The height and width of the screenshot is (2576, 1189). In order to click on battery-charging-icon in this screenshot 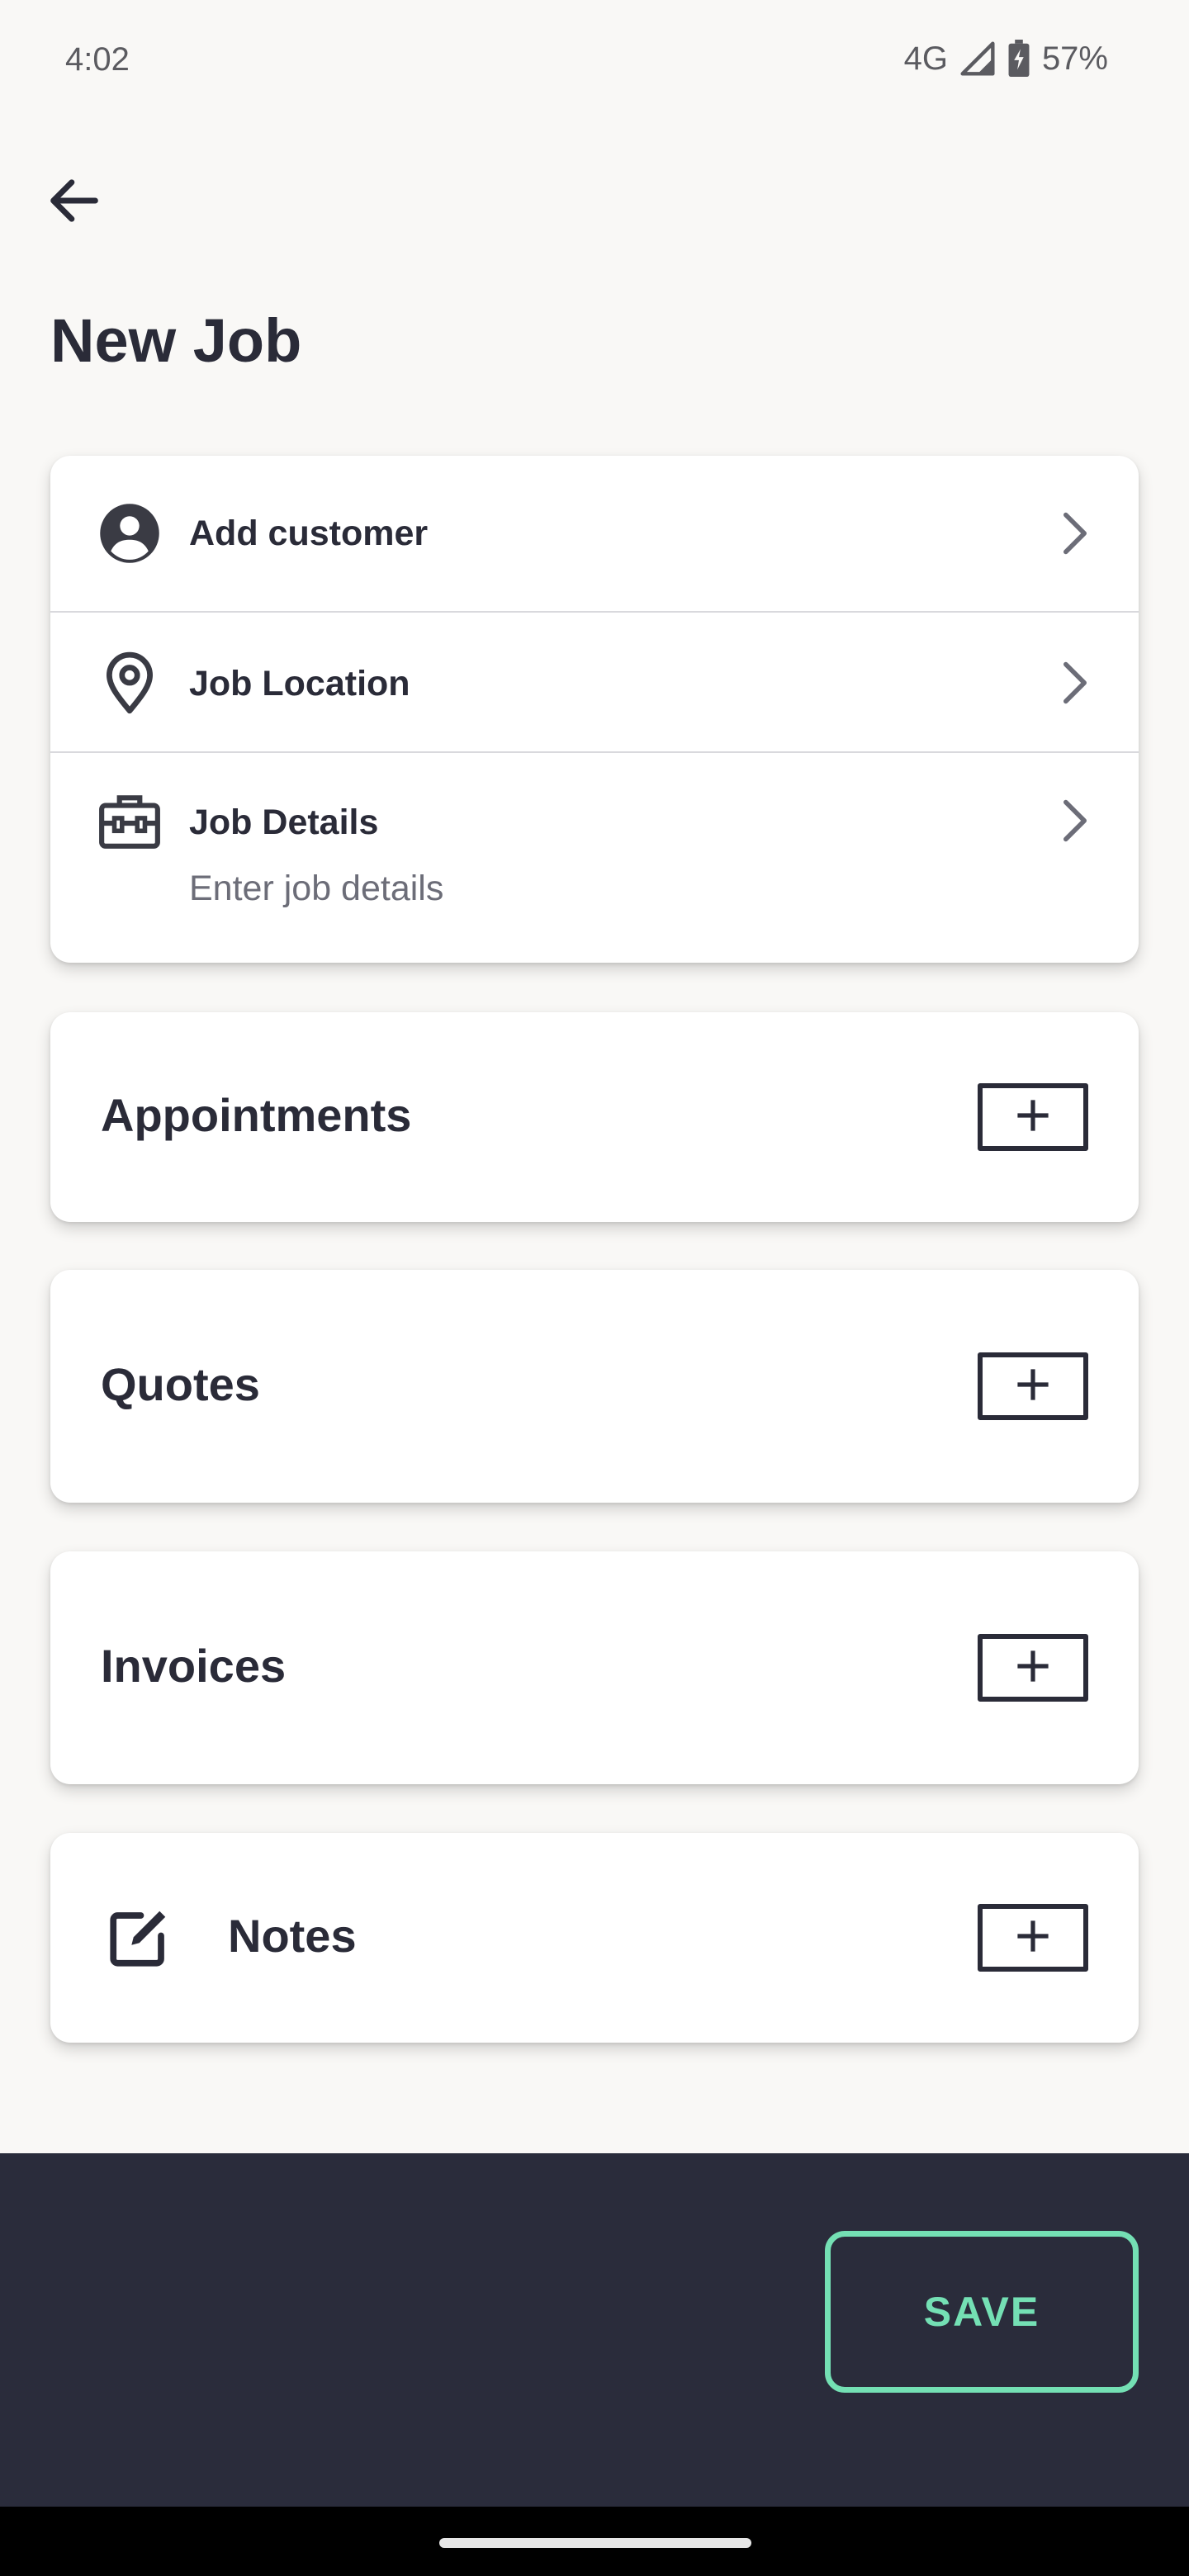, I will do `click(1018, 59)`.